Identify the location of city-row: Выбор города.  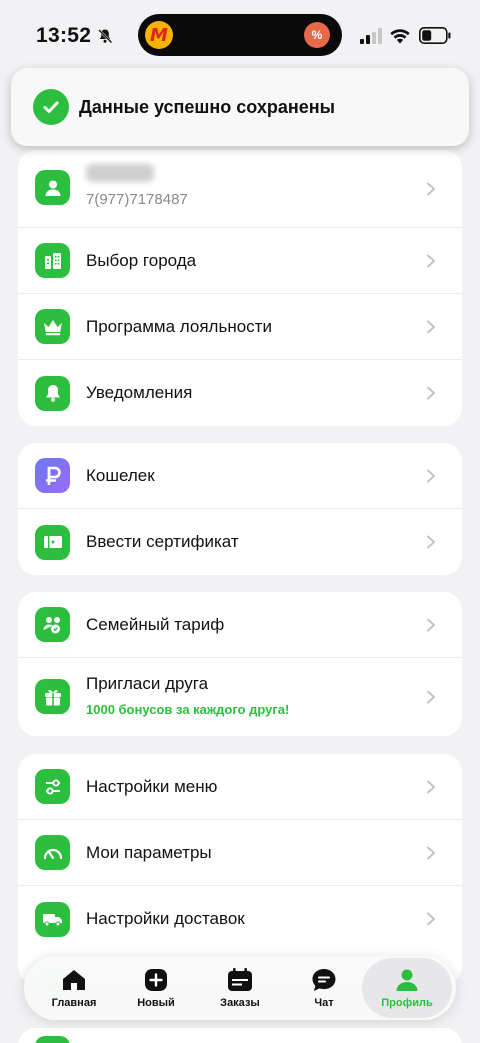
(240, 261).